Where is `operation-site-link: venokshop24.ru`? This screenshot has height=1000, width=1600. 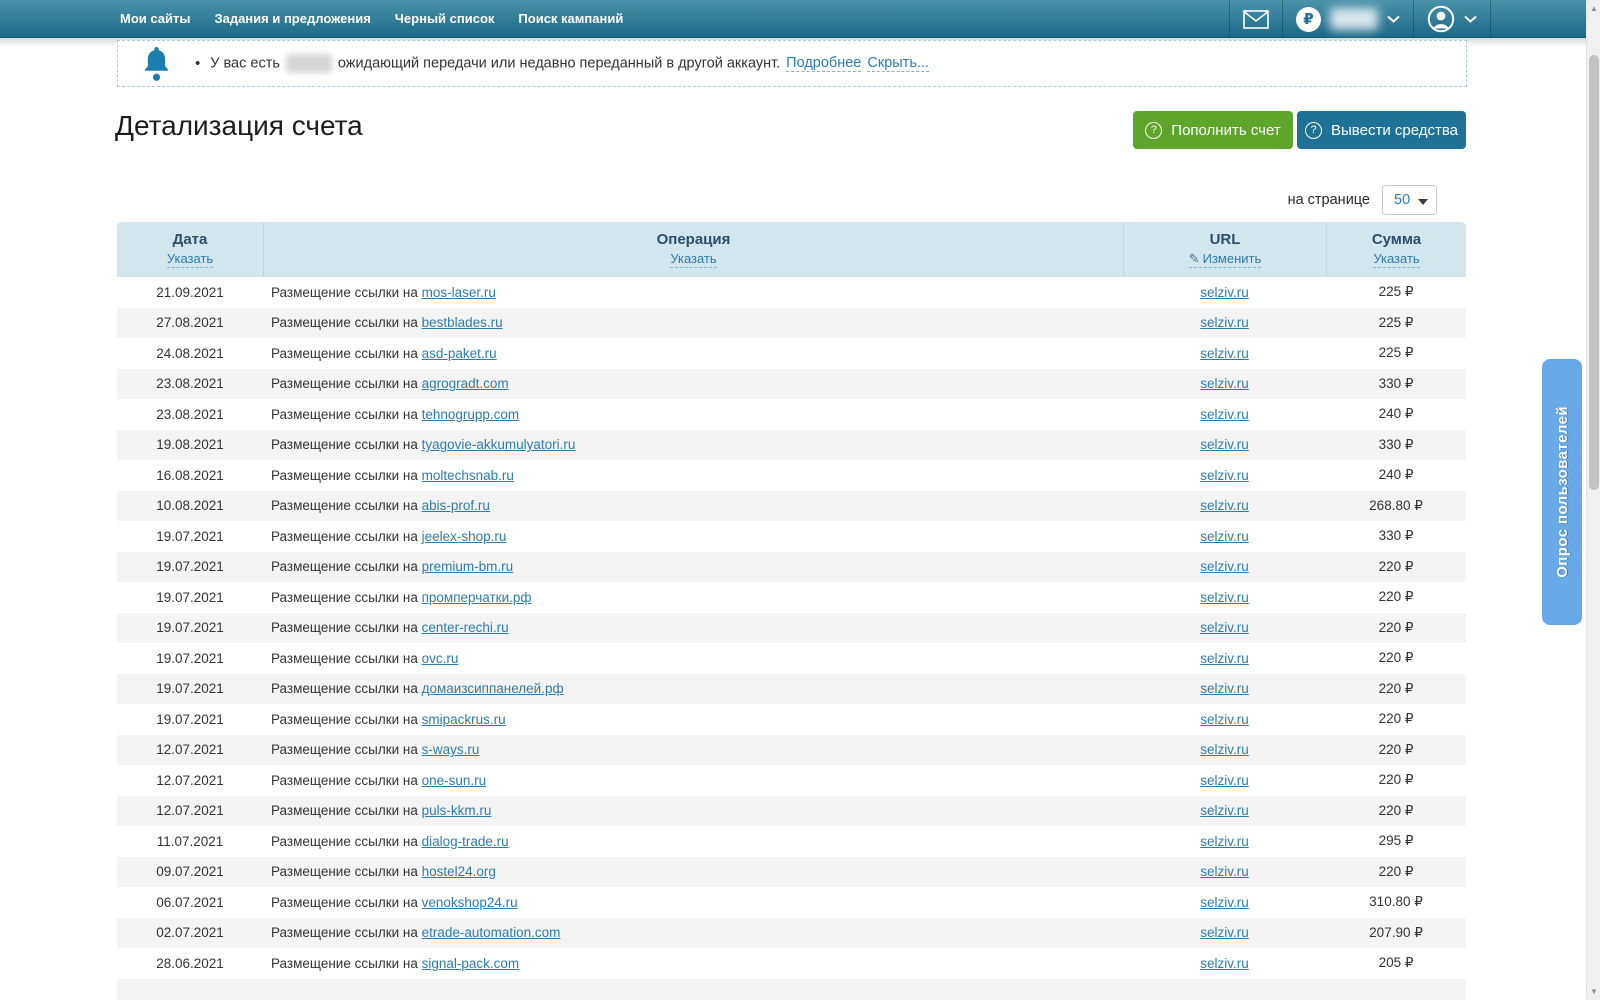
operation-site-link: venokshop24.ru is located at coordinates (470, 902).